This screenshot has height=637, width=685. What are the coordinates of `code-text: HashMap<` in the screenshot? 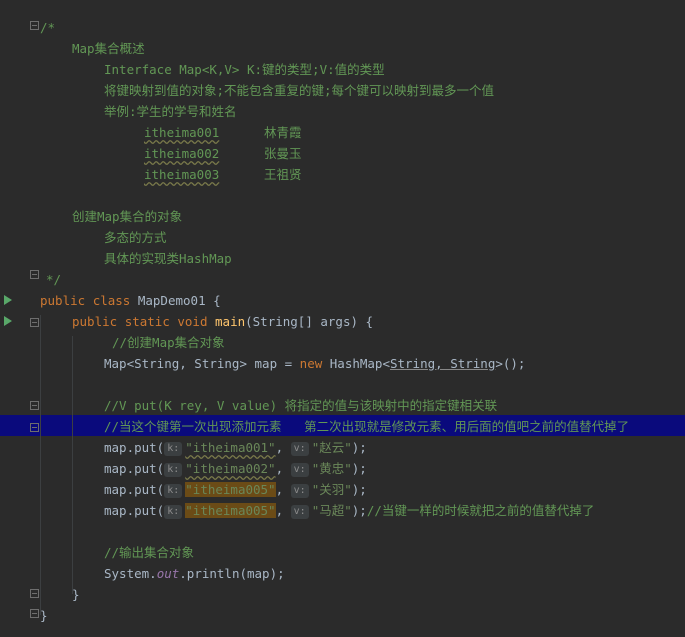 It's located at (356, 363).